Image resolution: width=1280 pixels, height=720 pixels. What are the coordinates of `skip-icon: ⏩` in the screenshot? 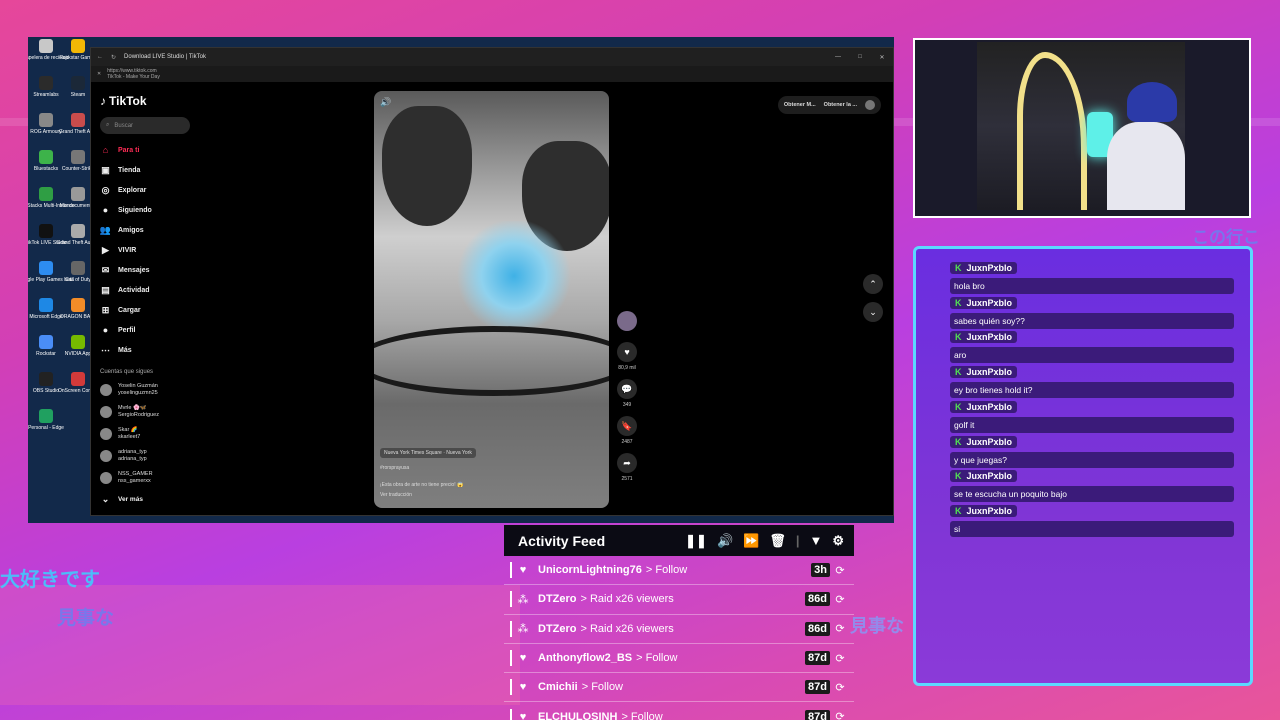 It's located at (751, 541).